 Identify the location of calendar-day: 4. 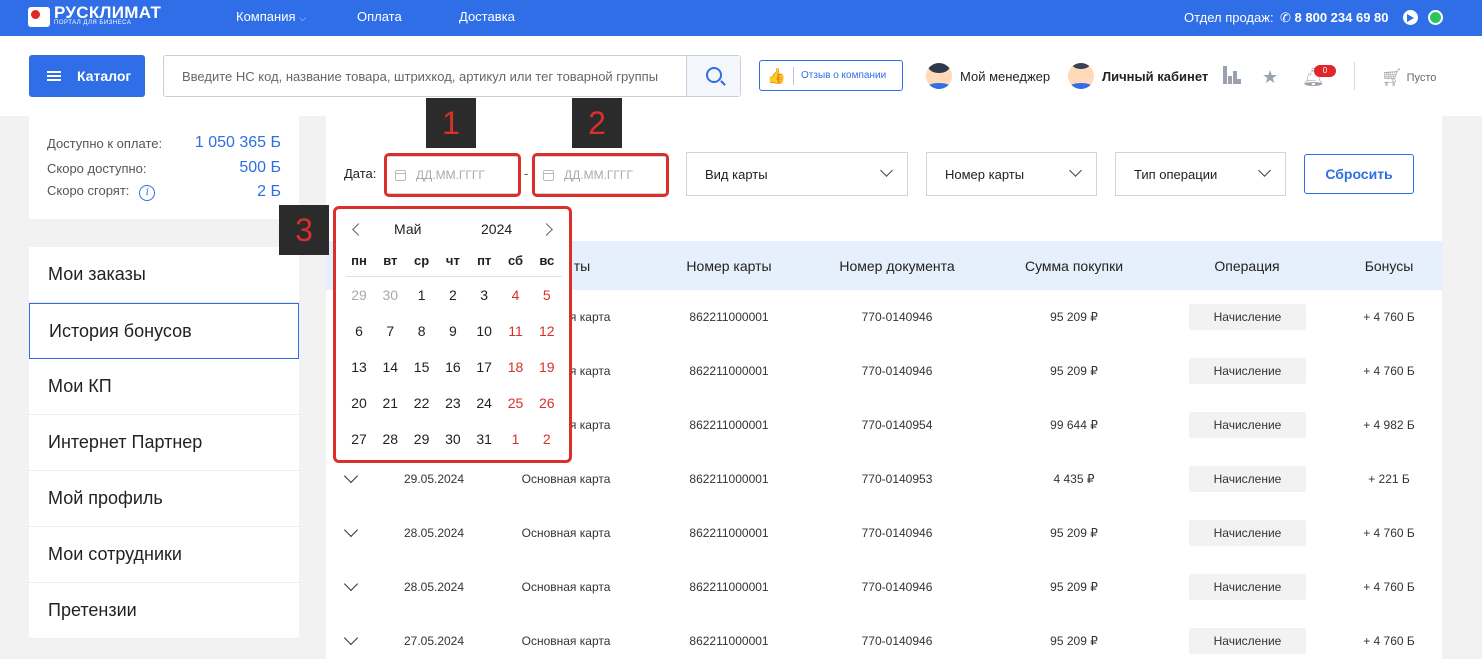
(516, 295).